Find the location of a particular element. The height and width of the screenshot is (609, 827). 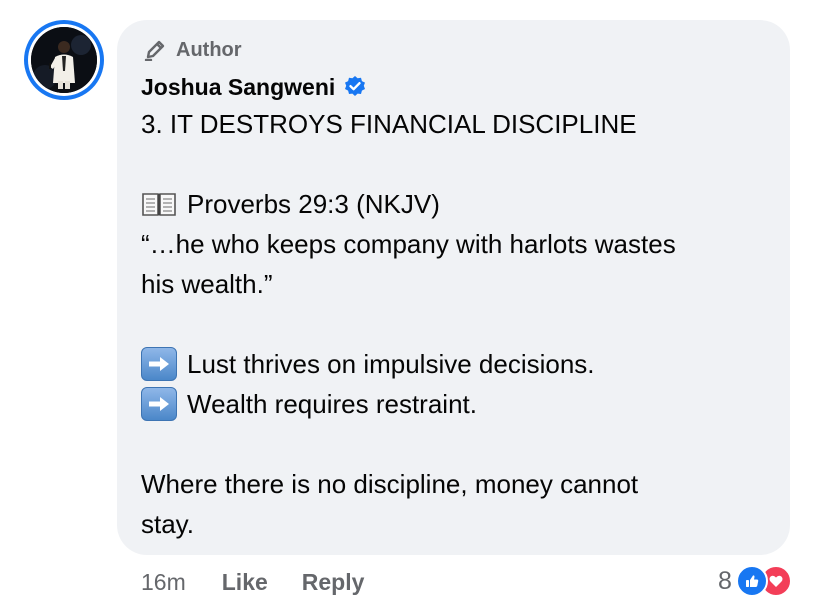

scripture-reference-text: Proverbs 29:3 (NKJV) is located at coordinates (313, 204).